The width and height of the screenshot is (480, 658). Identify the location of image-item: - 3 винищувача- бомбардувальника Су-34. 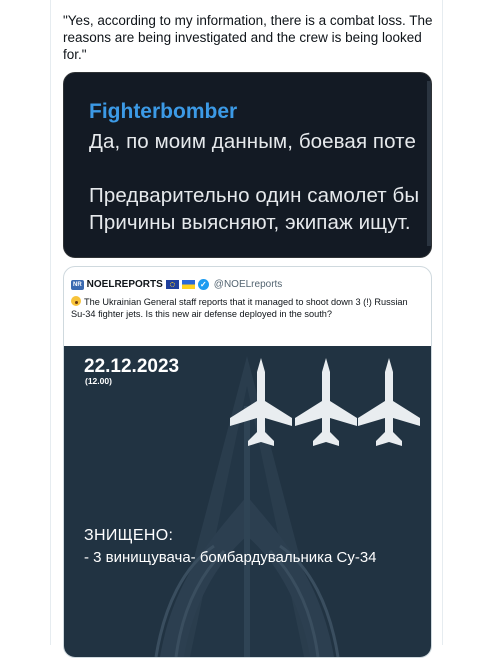
(230, 557).